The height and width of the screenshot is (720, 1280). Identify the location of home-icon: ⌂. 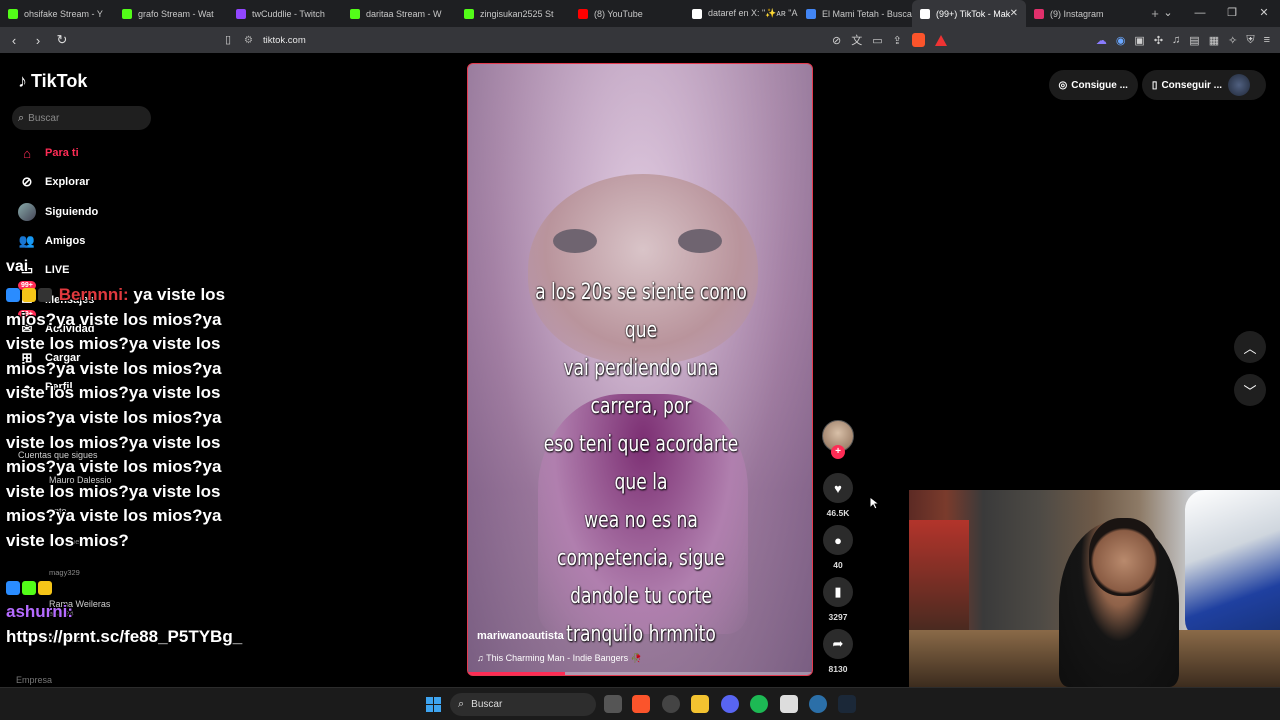
(27, 153).